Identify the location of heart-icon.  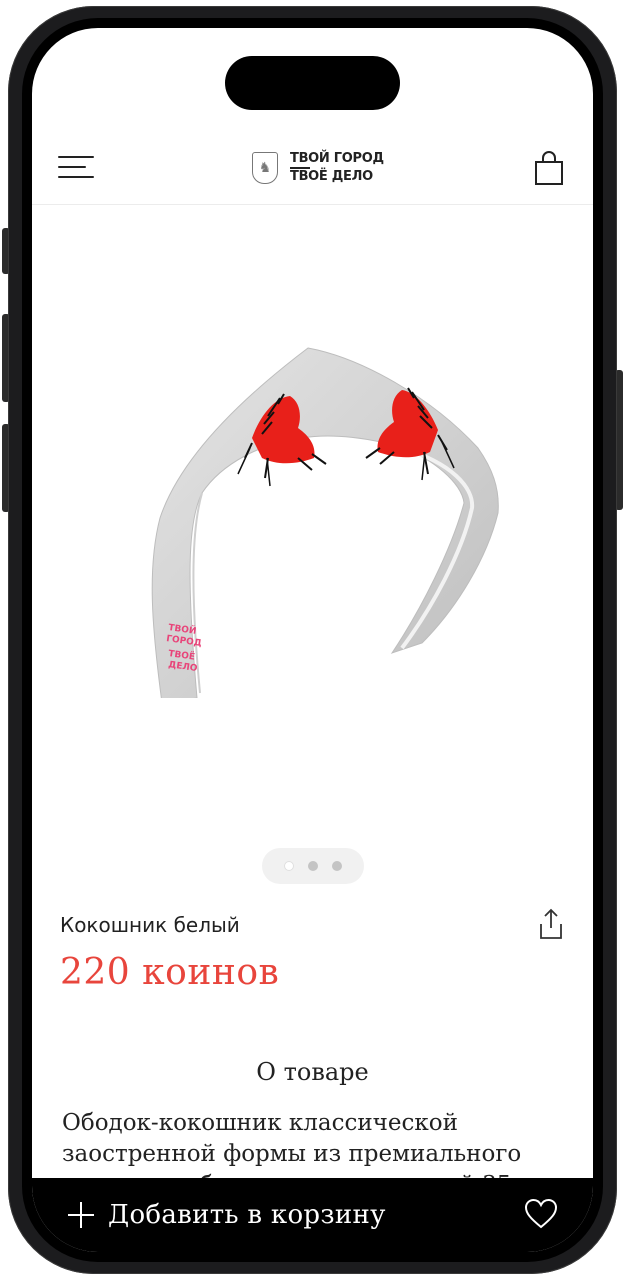
(541, 1214).